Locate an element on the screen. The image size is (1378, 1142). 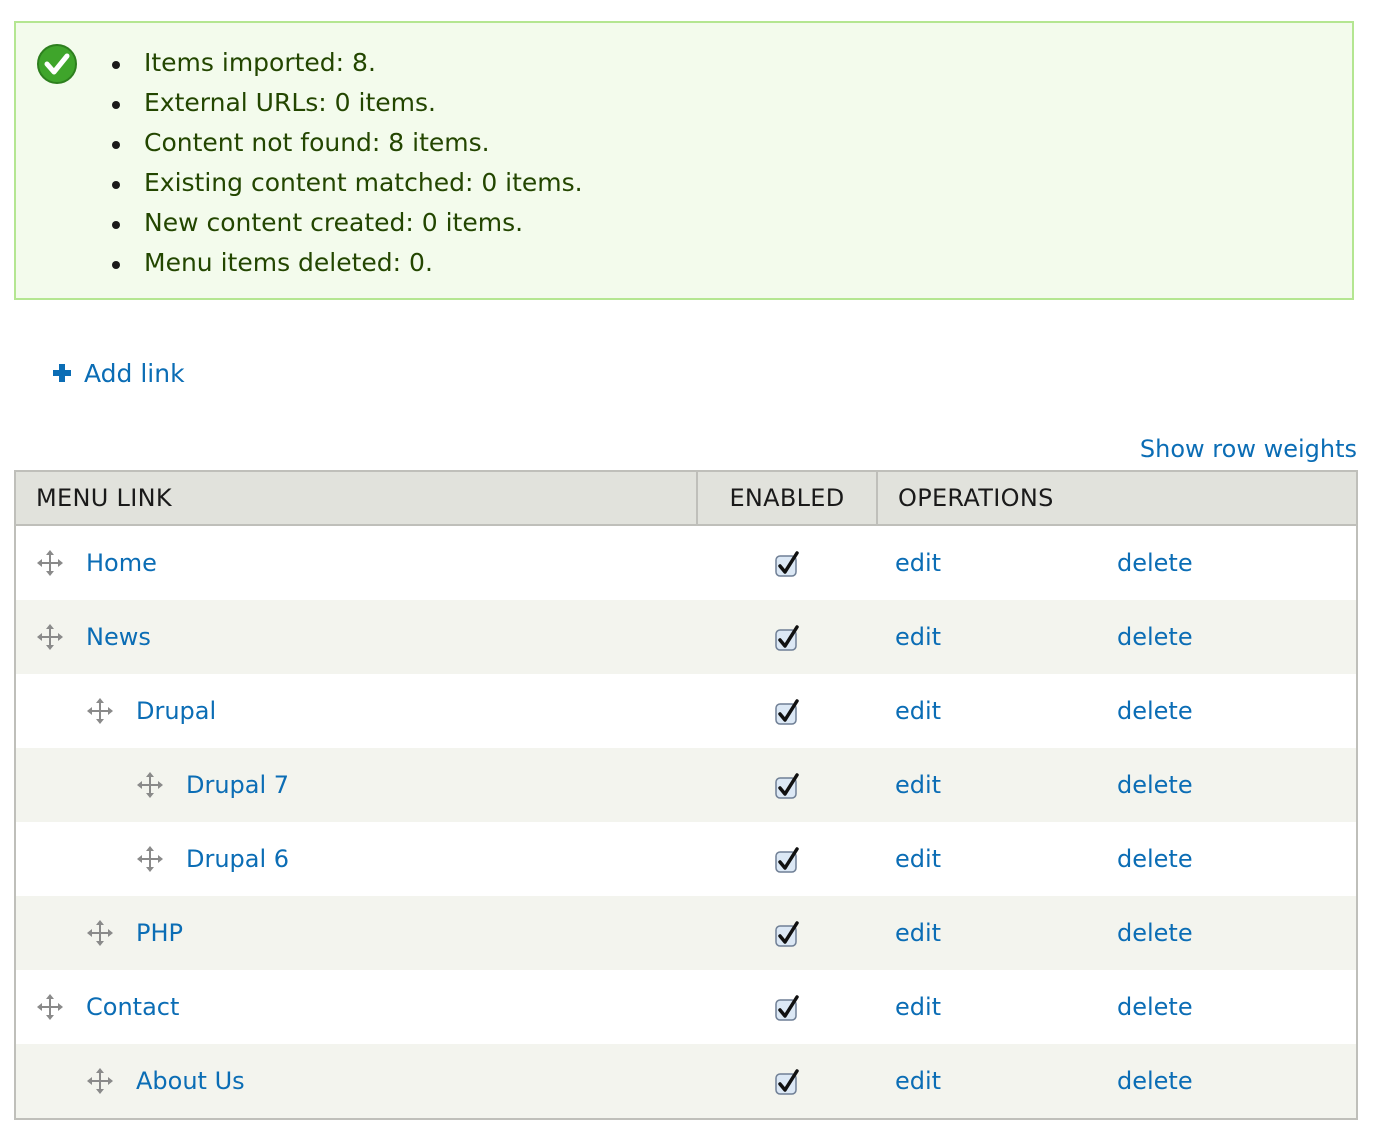
status-message-item: Items imported: 8. is located at coordinates (346, 63).